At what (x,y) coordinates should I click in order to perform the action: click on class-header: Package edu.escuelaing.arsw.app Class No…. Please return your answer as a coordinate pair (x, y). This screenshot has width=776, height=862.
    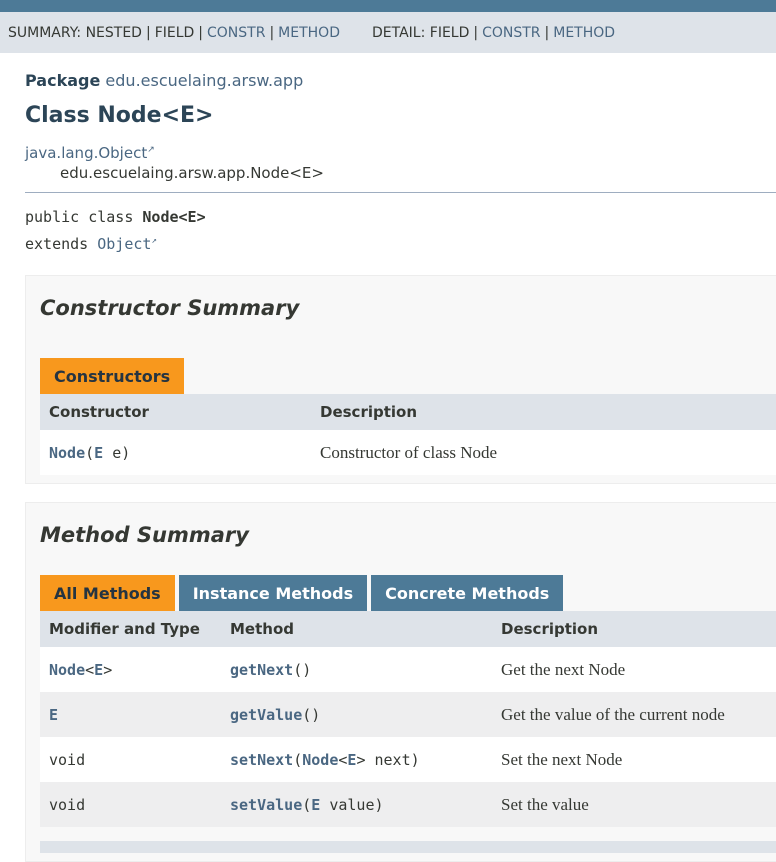
    Looking at the image, I should click on (388, 117).